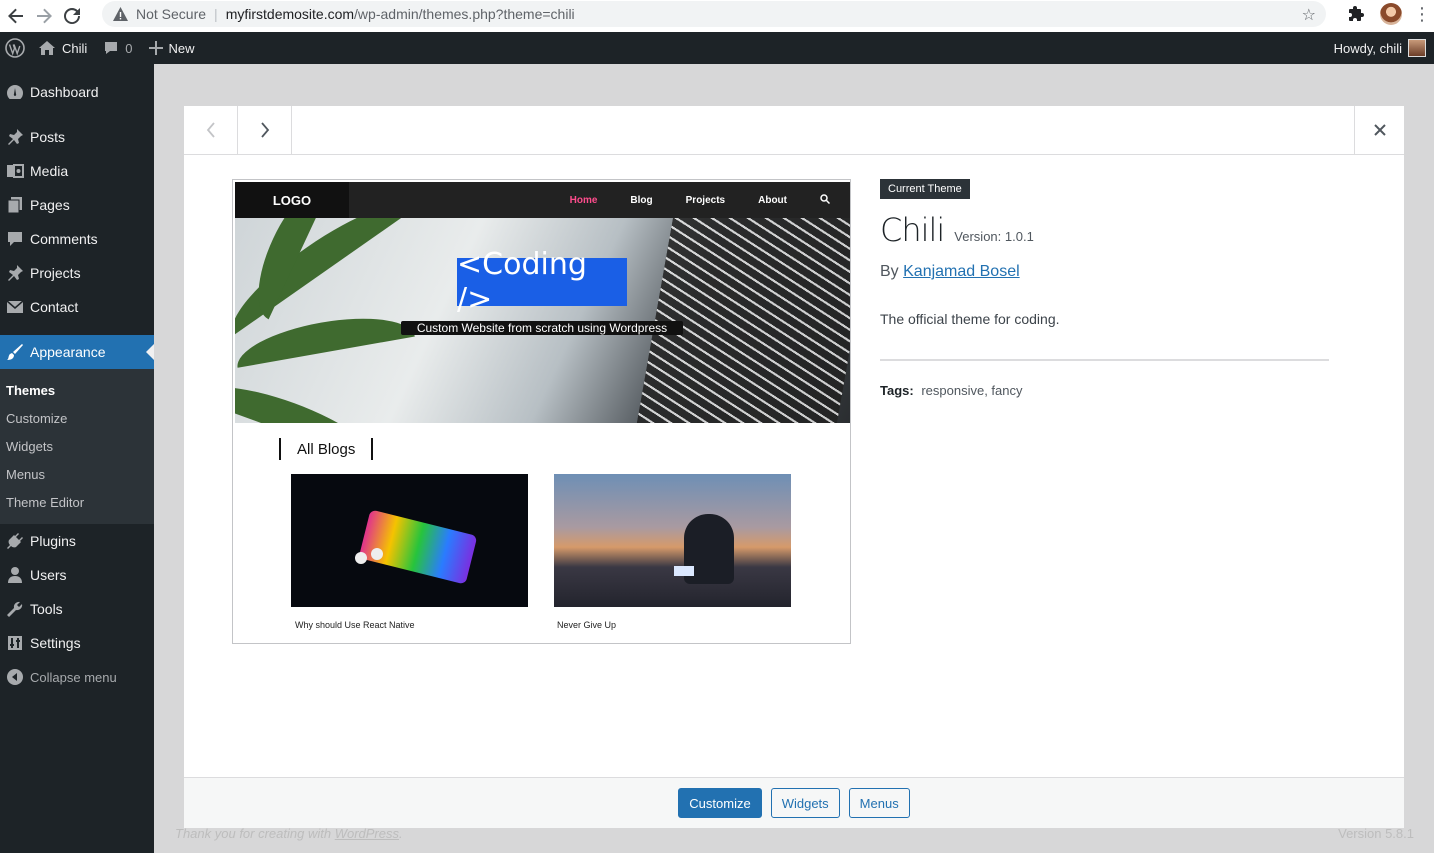 This screenshot has height=853, width=1434. What do you see at coordinates (879, 803) in the screenshot?
I see `menus-button: Menus` at bounding box center [879, 803].